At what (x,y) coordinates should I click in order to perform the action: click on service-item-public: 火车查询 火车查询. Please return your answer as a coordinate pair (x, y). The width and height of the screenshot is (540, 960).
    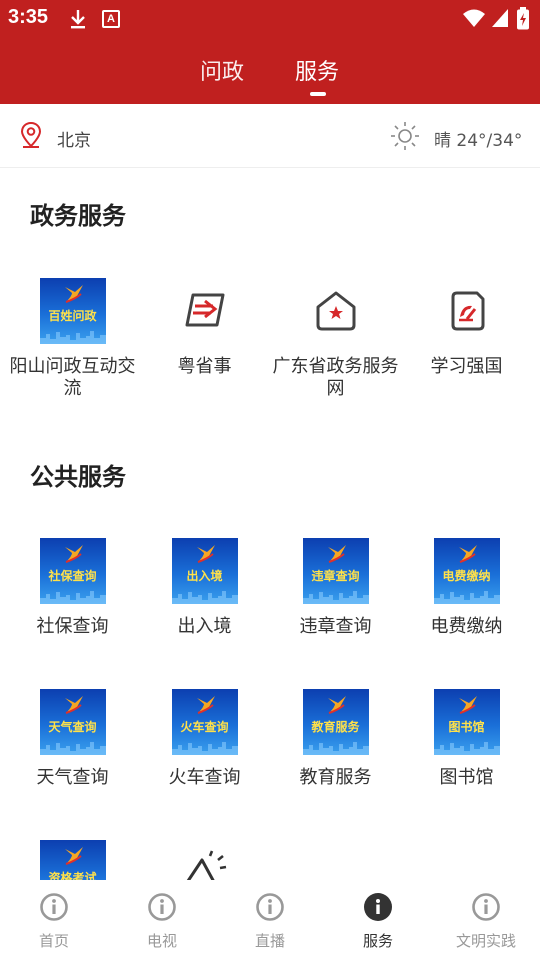
    Looking at the image, I should click on (204, 739).